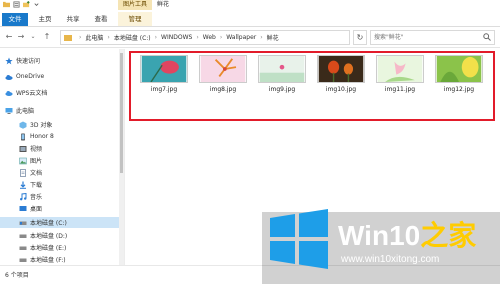 This screenshot has height=284, width=500. What do you see at coordinates (62, 208) in the screenshot?
I see `sidebar-item-desktop: 桌面` at bounding box center [62, 208].